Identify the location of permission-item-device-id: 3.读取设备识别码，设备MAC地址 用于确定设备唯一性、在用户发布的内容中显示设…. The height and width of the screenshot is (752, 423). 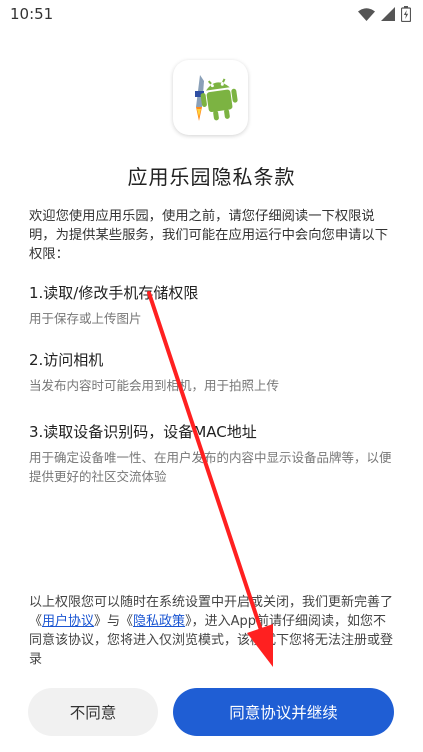
(214, 454).